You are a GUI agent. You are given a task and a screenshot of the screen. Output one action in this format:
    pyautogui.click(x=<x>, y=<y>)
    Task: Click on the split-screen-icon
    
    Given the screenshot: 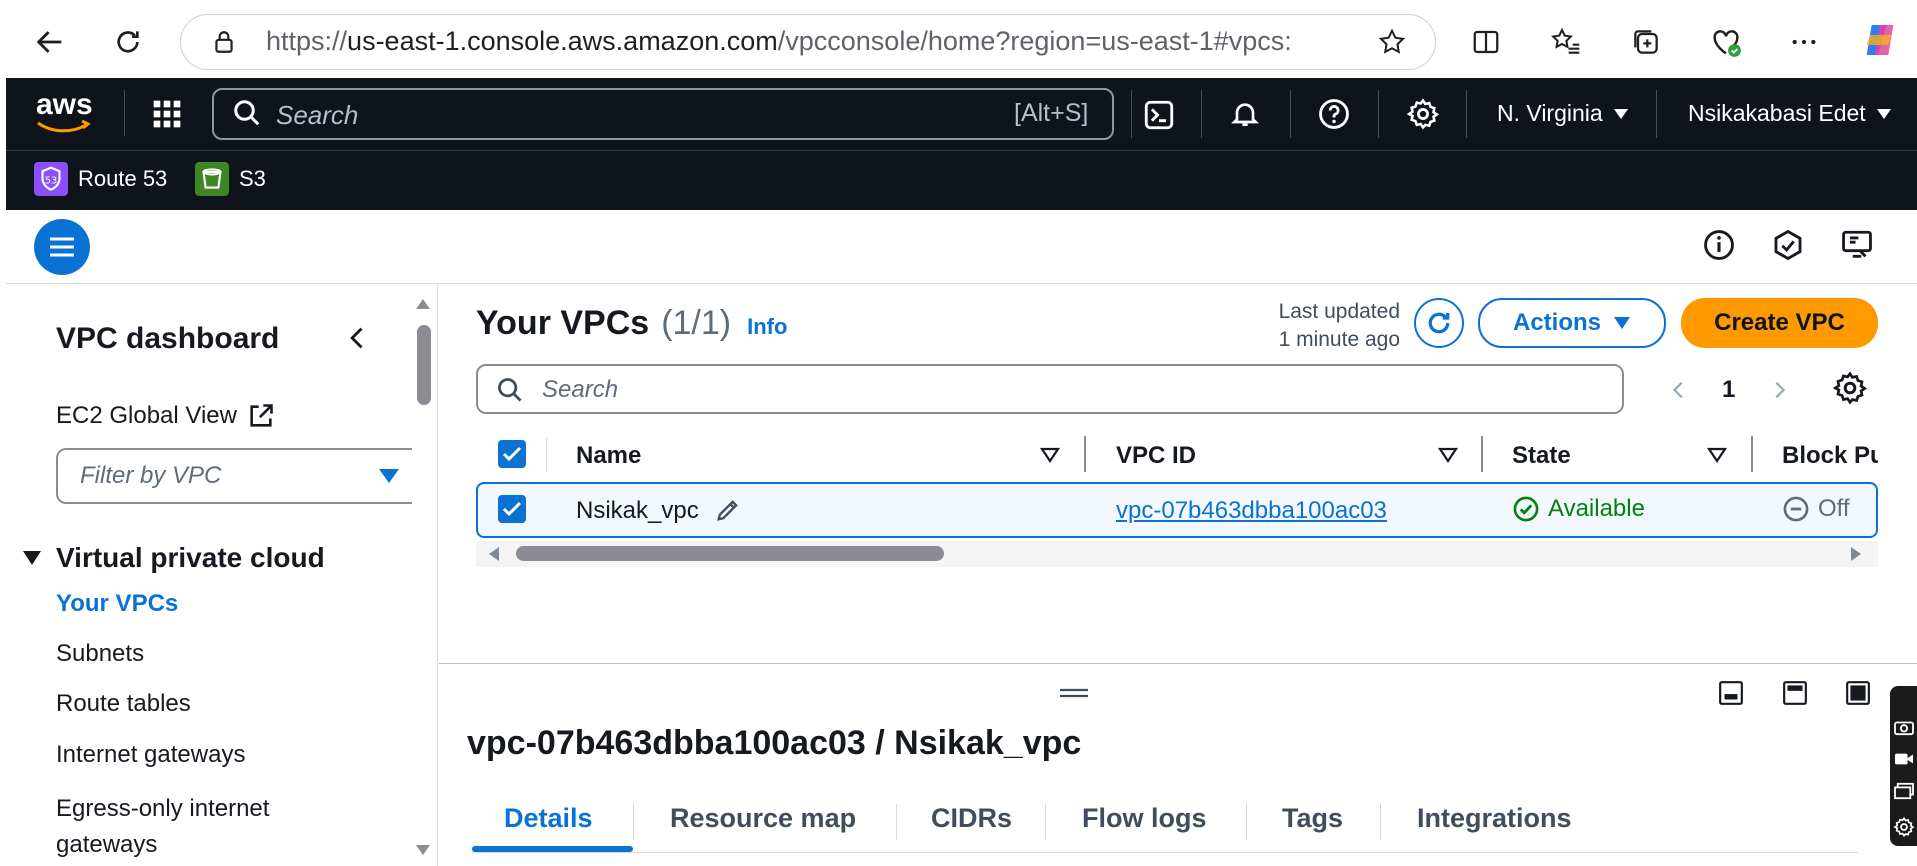 What is the action you would take?
    pyautogui.click(x=1486, y=42)
    